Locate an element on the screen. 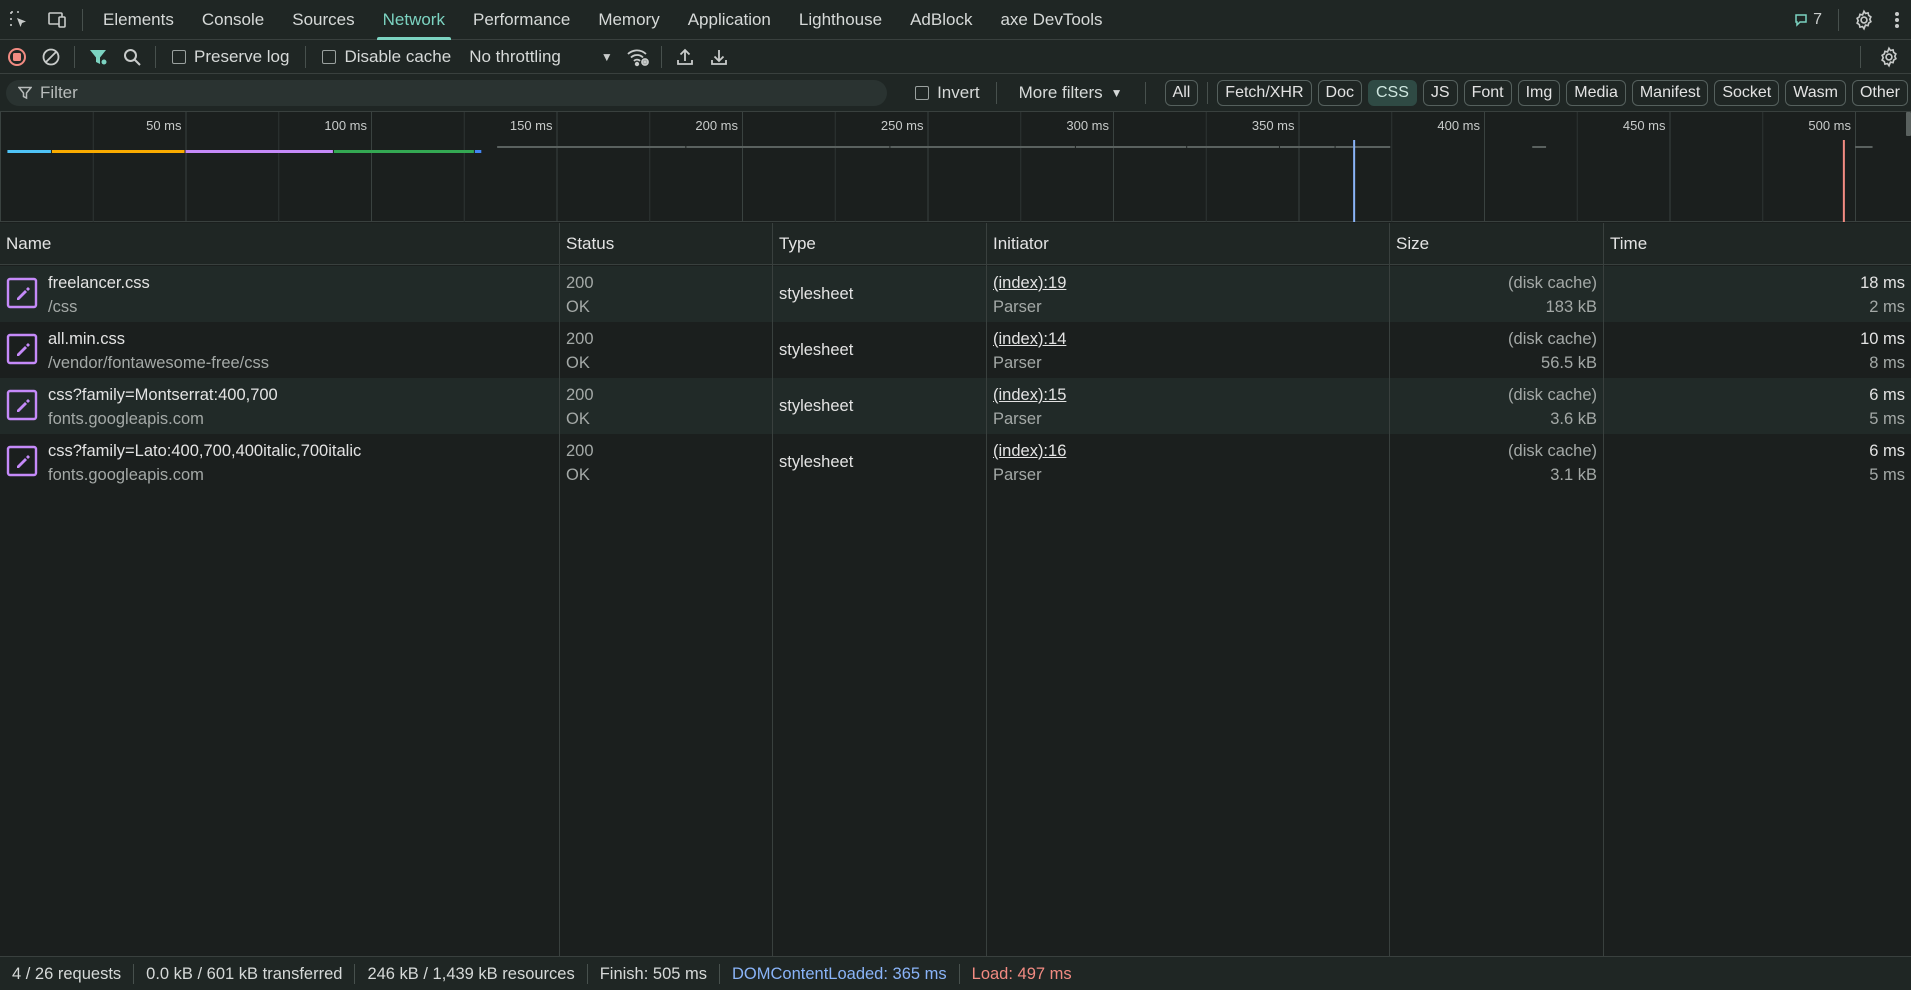  tab-elements: Elements is located at coordinates (138, 20).